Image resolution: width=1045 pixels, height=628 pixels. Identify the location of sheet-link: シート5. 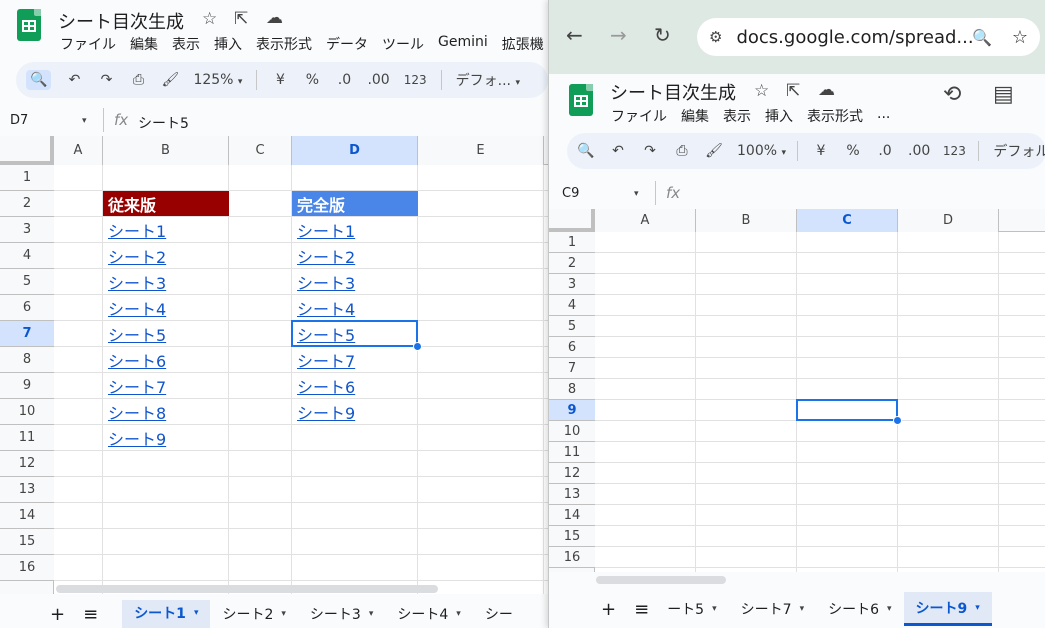
(166, 334).